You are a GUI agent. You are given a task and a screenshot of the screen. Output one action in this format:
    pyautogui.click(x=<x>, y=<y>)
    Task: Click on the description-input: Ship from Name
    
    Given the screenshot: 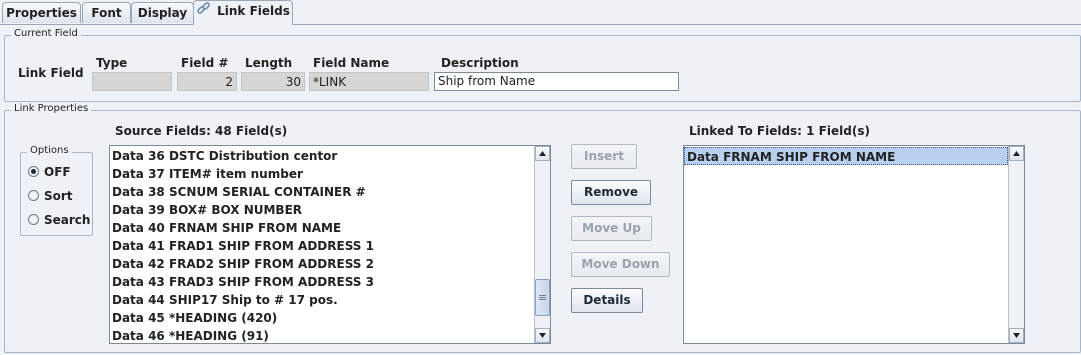 What is the action you would take?
    pyautogui.click(x=556, y=81)
    